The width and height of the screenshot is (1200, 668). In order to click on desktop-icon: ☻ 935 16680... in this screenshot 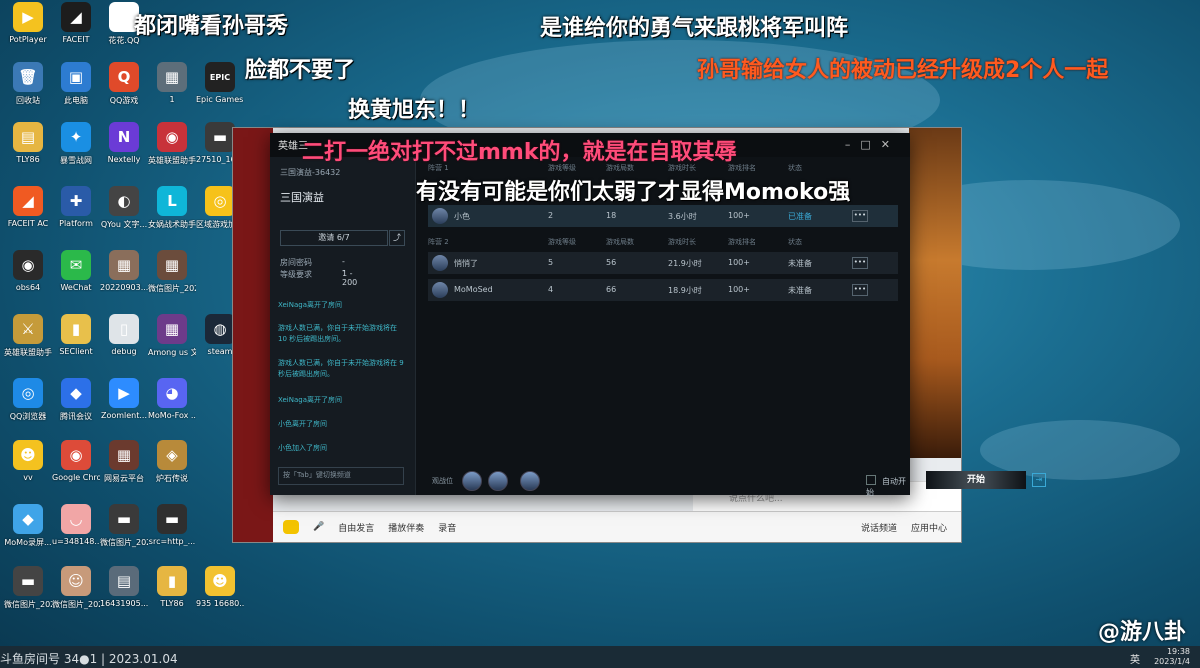, I will do `click(220, 587)`.